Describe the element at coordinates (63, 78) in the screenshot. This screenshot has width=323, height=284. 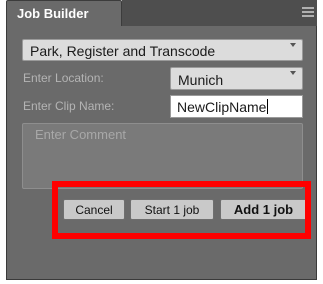
I see `location-label: Enter Location:` at that location.